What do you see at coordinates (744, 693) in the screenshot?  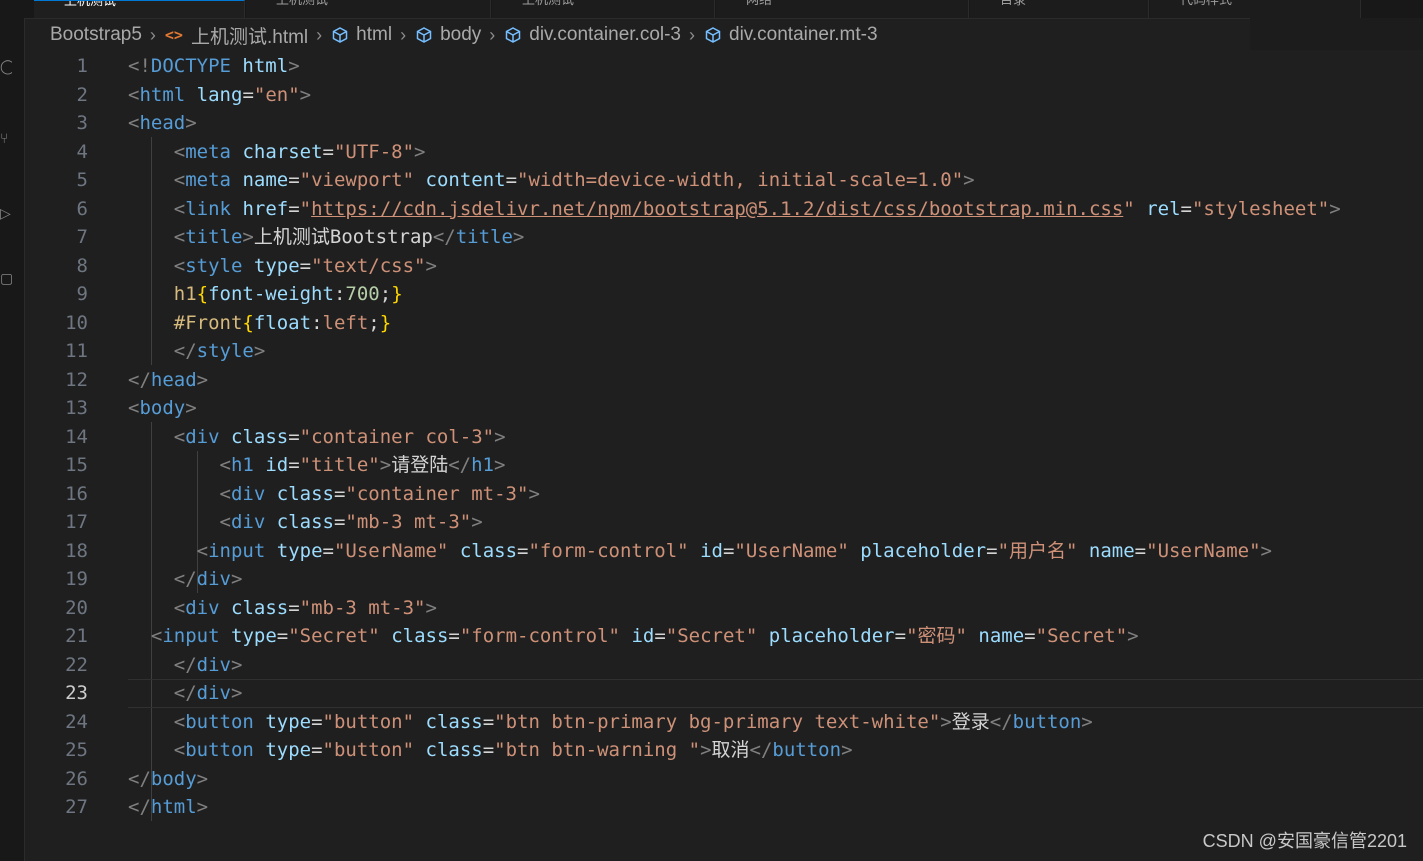 I see `code-line-23-current: 23 </div>` at bounding box center [744, 693].